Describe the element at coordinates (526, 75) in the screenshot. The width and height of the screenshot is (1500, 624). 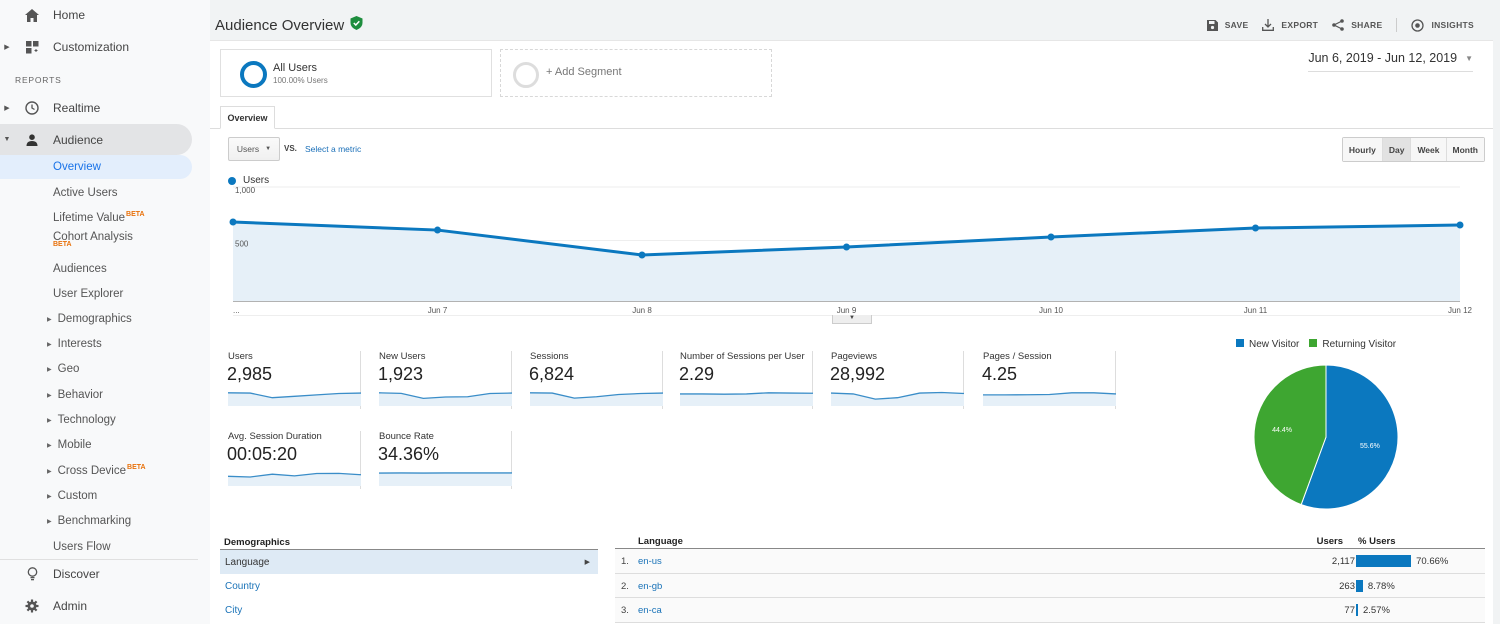
I see `empty-segment-ring-icon` at that location.